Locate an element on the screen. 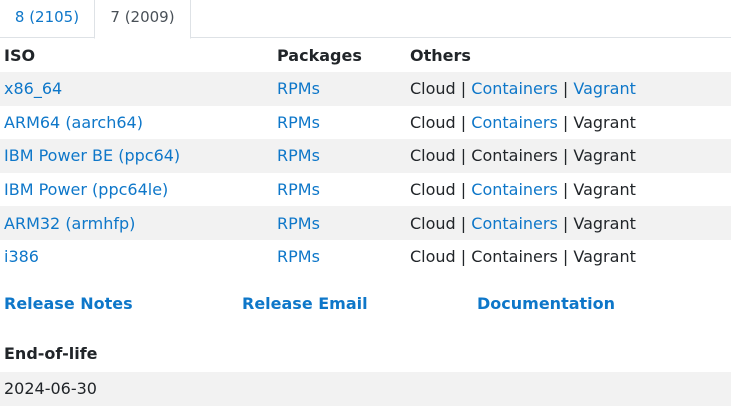 This screenshot has width=740, height=408. iso-link: ARM32 (armhfp) is located at coordinates (69, 223).